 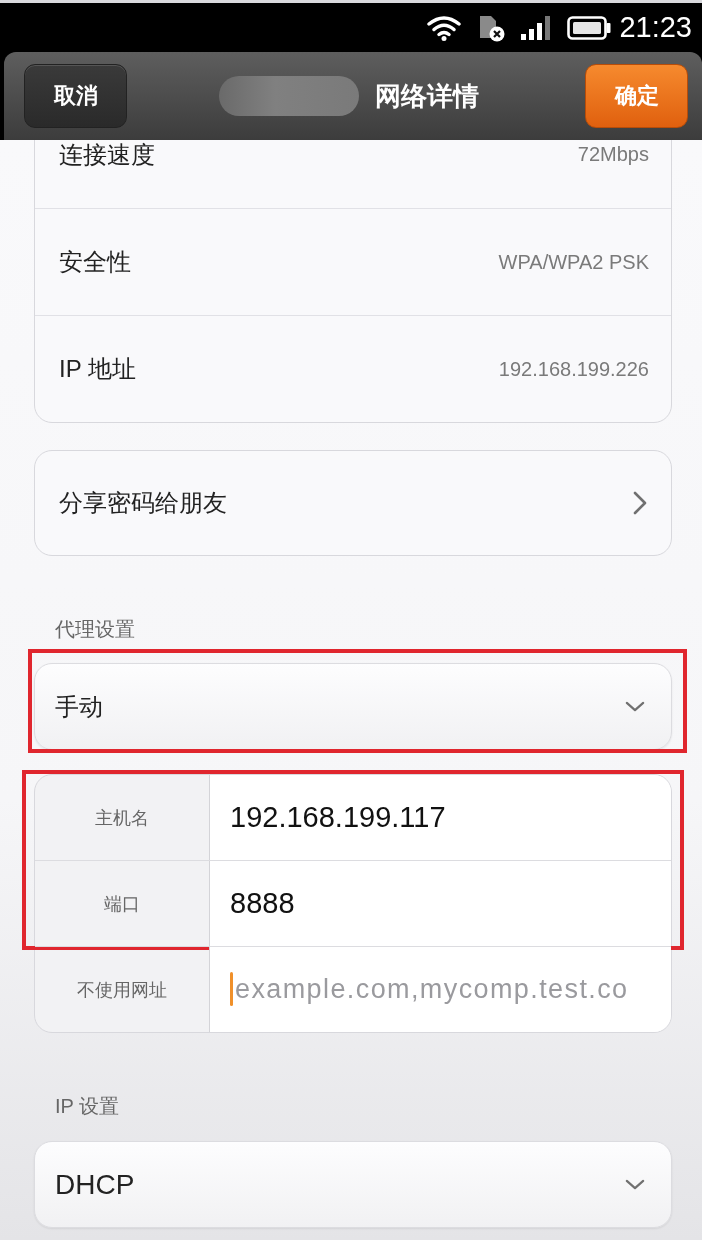 What do you see at coordinates (440, 989) in the screenshot?
I see `input-field: example.com,mycomp.test.co` at bounding box center [440, 989].